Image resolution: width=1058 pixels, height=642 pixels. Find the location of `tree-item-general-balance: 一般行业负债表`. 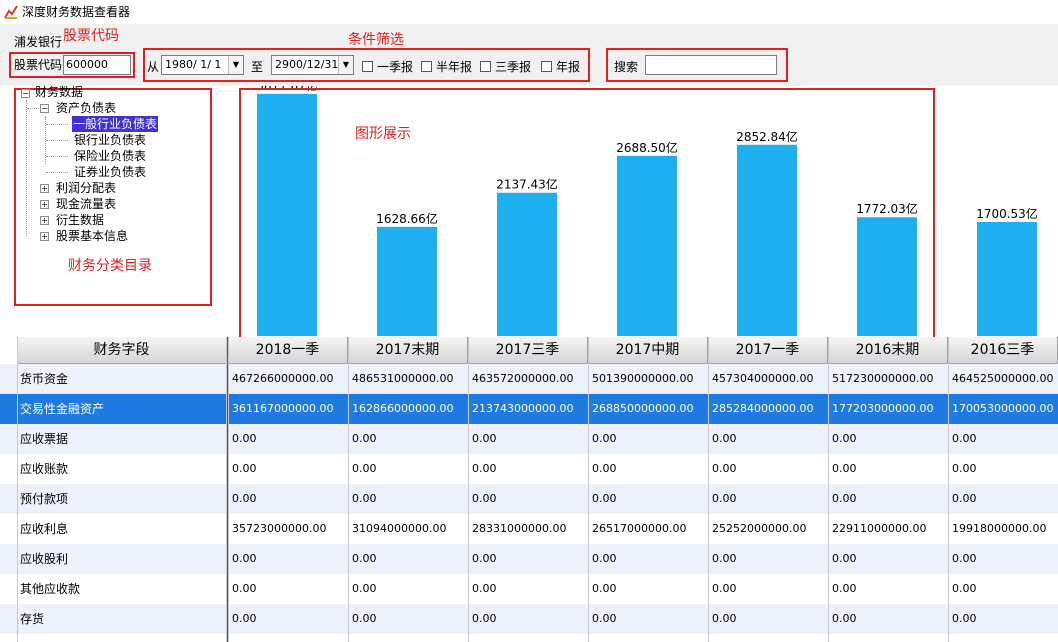

tree-item-general-balance: 一般行业负债表 is located at coordinates (115, 124).